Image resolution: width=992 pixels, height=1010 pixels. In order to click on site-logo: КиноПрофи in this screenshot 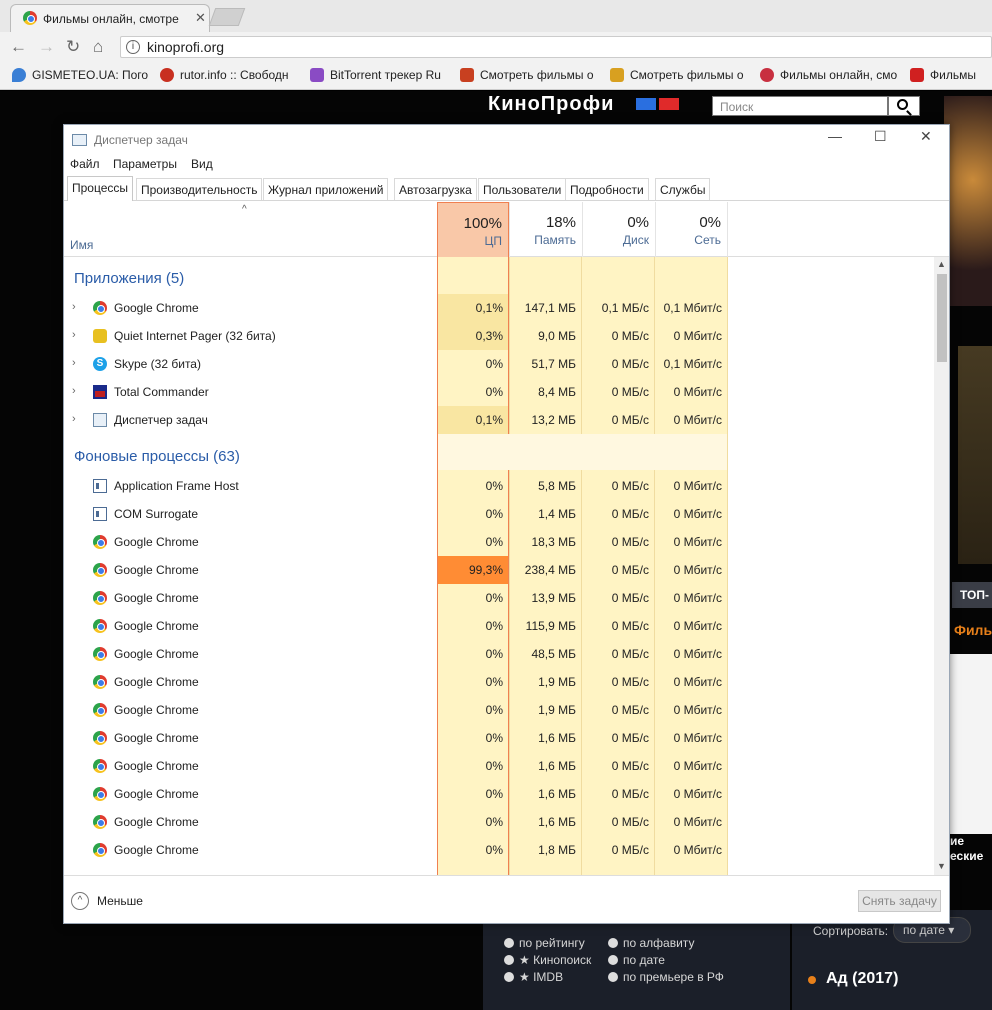, I will do `click(551, 104)`.